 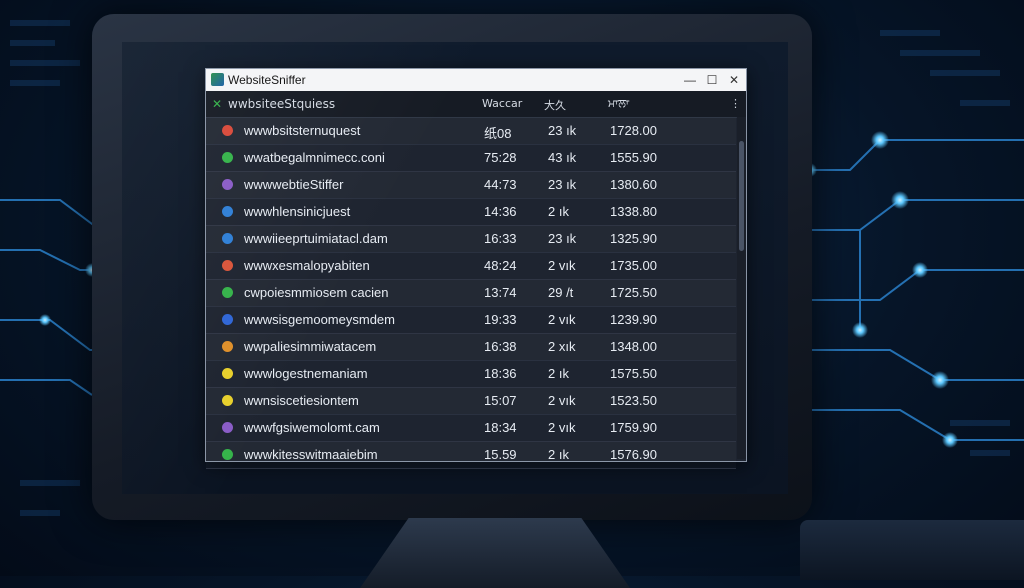 I want to click on row-name: wwwsisgemoomeysmdem, so click(x=319, y=319).